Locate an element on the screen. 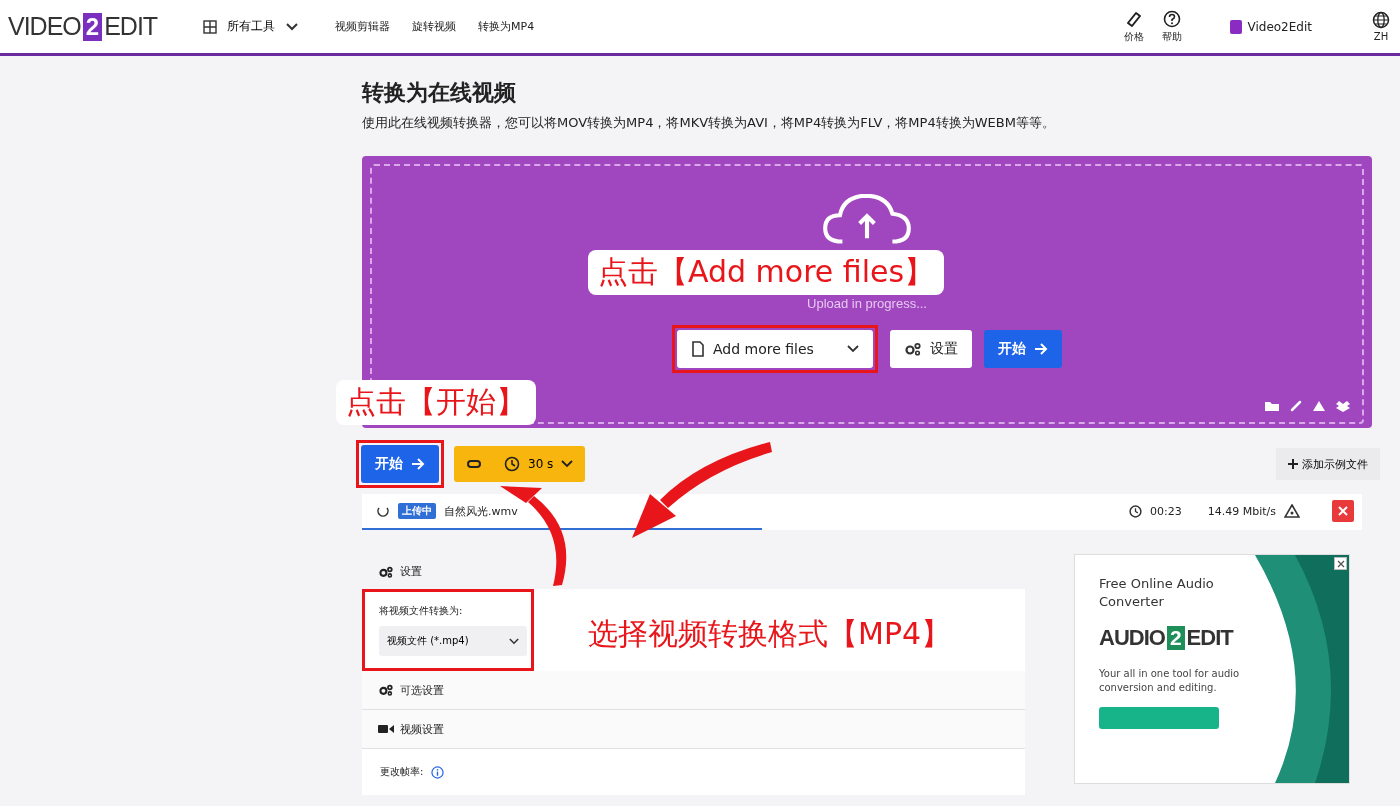  nav-link: 旋转视频 is located at coordinates (434, 26).